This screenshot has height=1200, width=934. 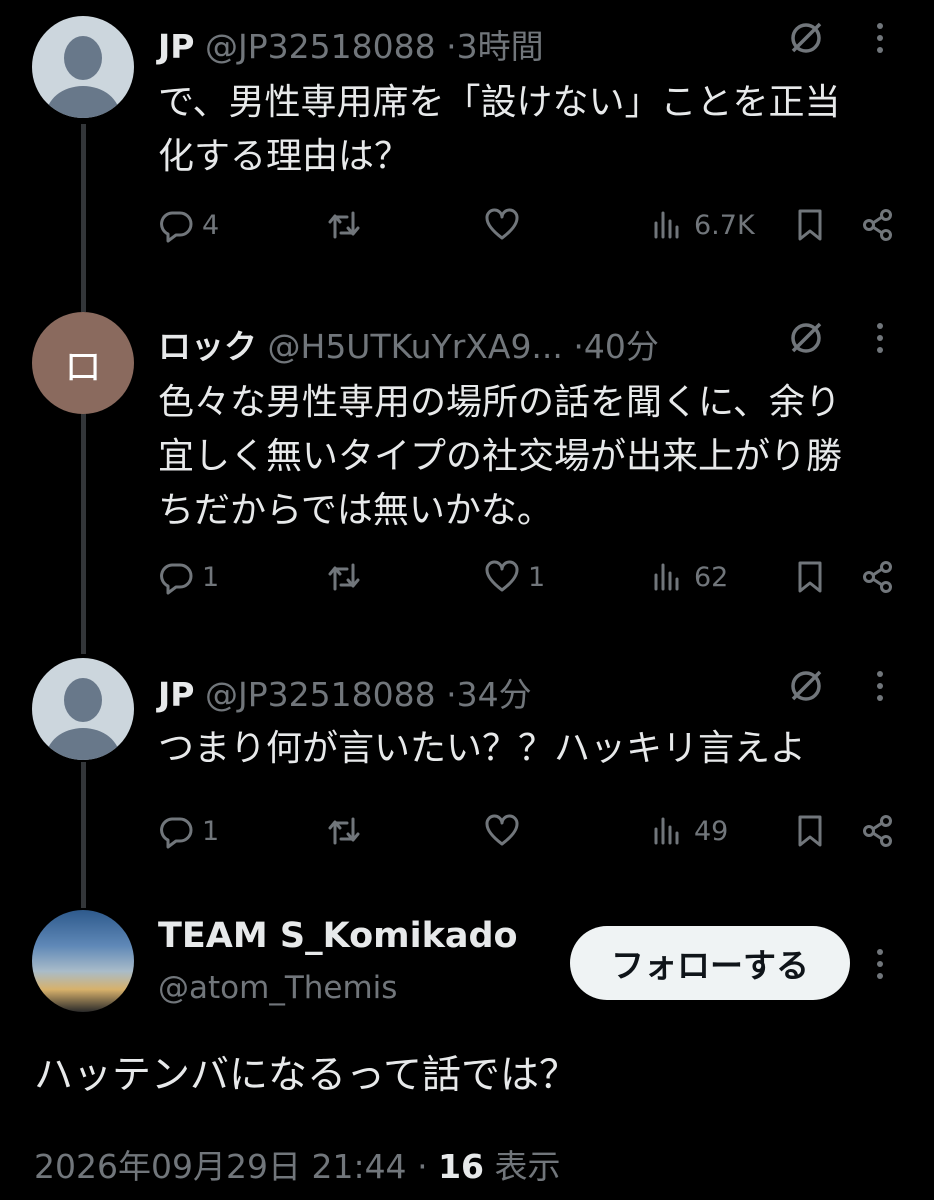 I want to click on timestamp: 40分, so click(x=621, y=346).